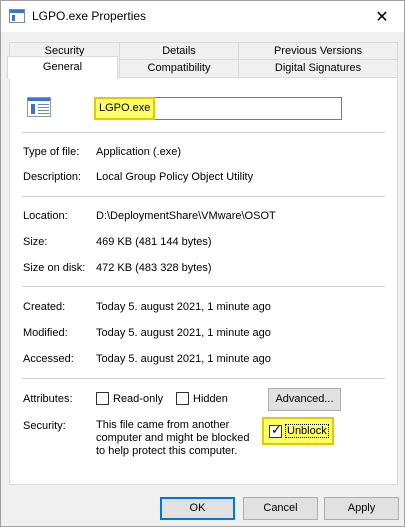 This screenshot has height=527, width=405. I want to click on description-label: Description:, so click(52, 177).